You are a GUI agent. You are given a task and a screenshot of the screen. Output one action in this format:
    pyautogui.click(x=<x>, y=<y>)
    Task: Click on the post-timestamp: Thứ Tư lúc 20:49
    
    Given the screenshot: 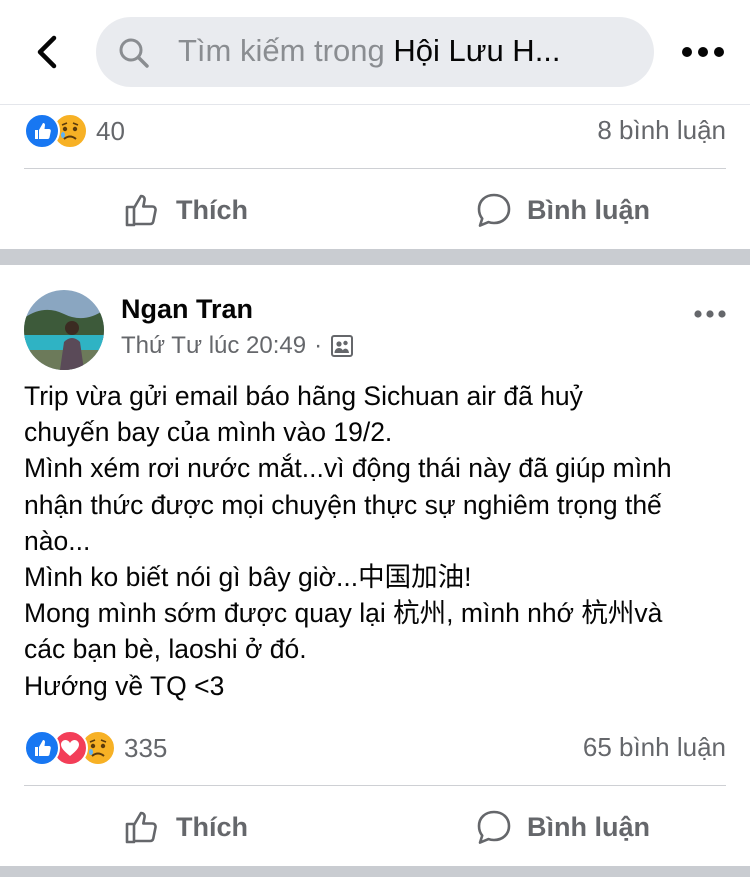 What is the action you would take?
    pyautogui.click(x=213, y=346)
    